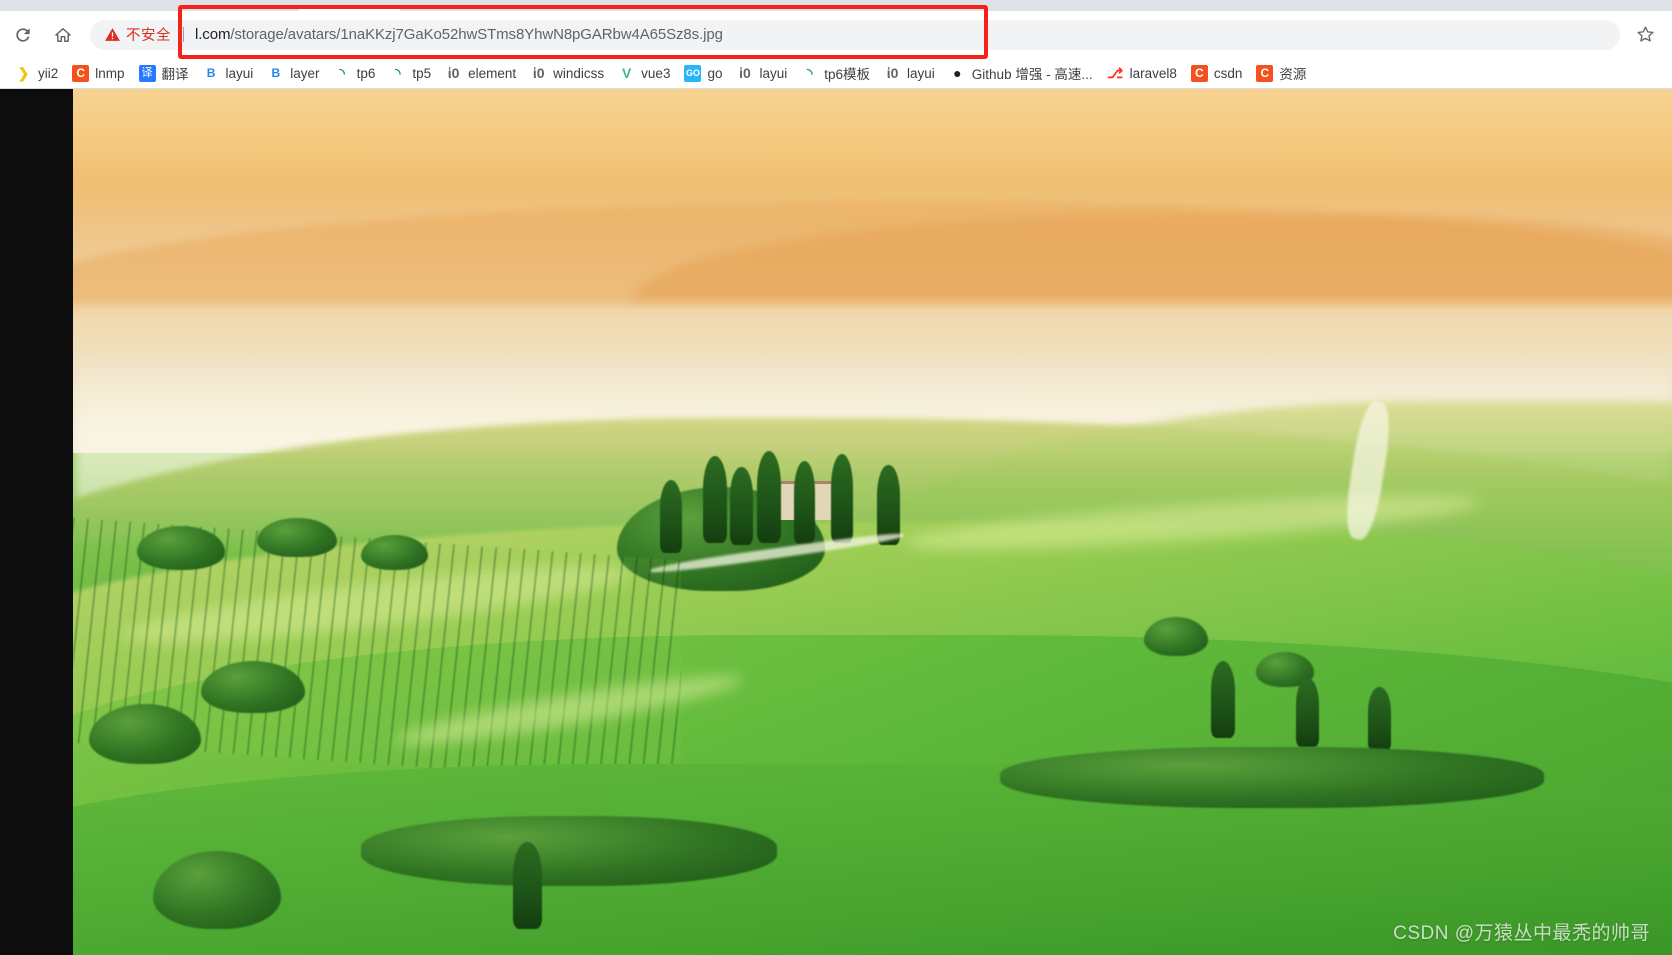 The width and height of the screenshot is (1672, 955). I want to click on url-host: l.com, so click(213, 34).